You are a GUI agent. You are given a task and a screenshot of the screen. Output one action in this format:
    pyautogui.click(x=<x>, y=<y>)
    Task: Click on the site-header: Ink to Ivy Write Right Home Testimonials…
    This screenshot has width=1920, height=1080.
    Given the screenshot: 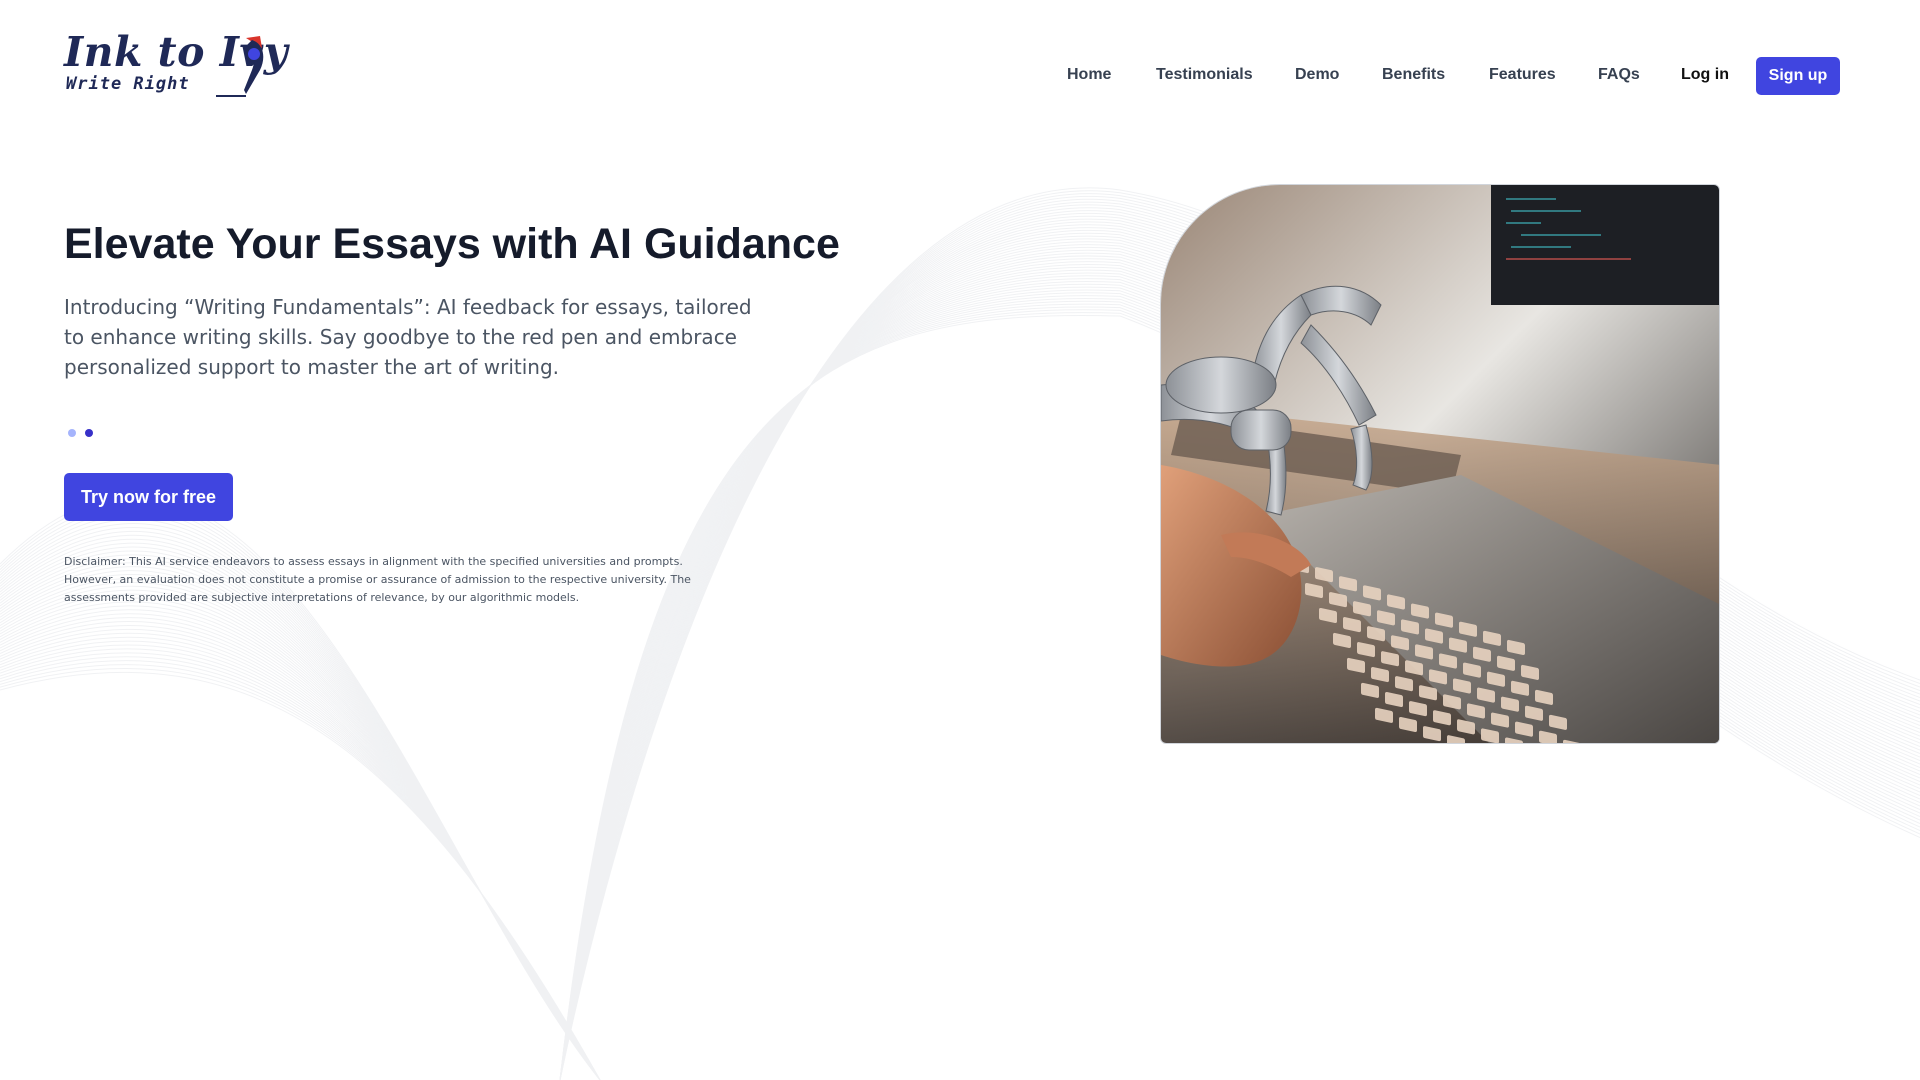 What is the action you would take?
    pyautogui.click(x=960, y=60)
    